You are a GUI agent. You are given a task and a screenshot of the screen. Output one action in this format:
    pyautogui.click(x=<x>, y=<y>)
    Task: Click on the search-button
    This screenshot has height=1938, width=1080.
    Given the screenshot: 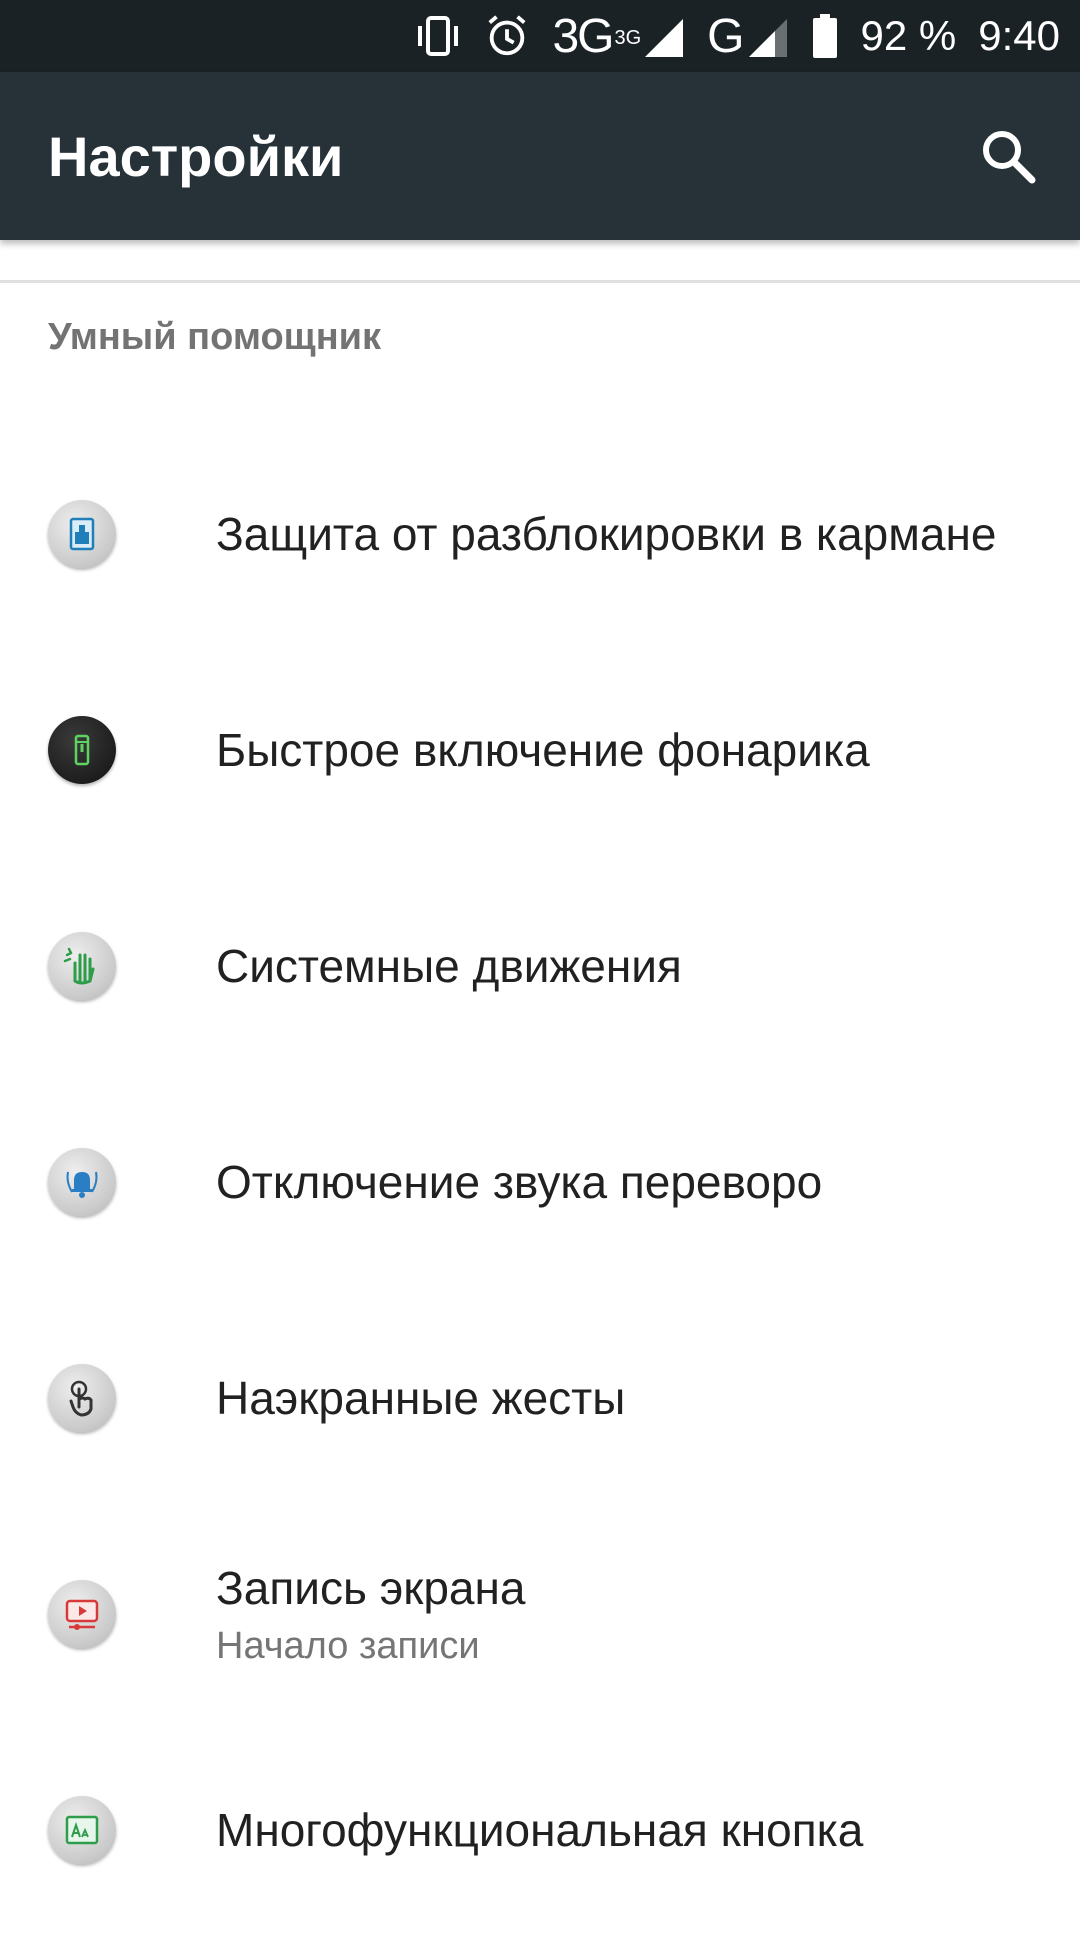 What is the action you would take?
    pyautogui.click(x=1008, y=156)
    